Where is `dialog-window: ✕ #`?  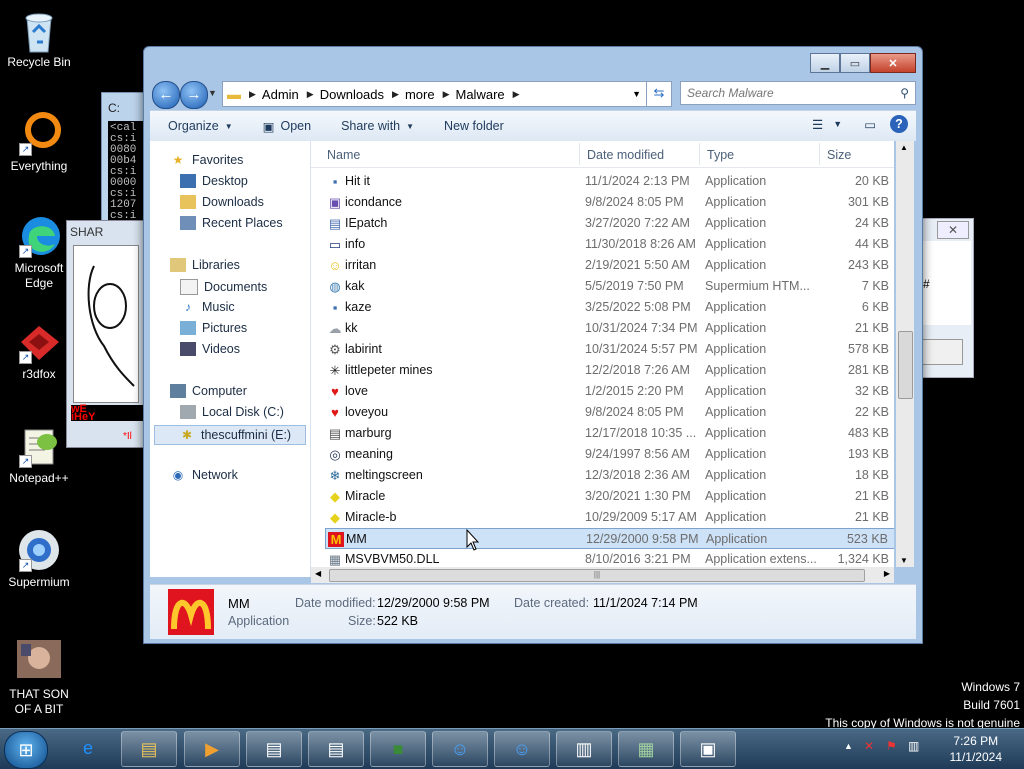 dialog-window: ✕ # is located at coordinates (947, 298).